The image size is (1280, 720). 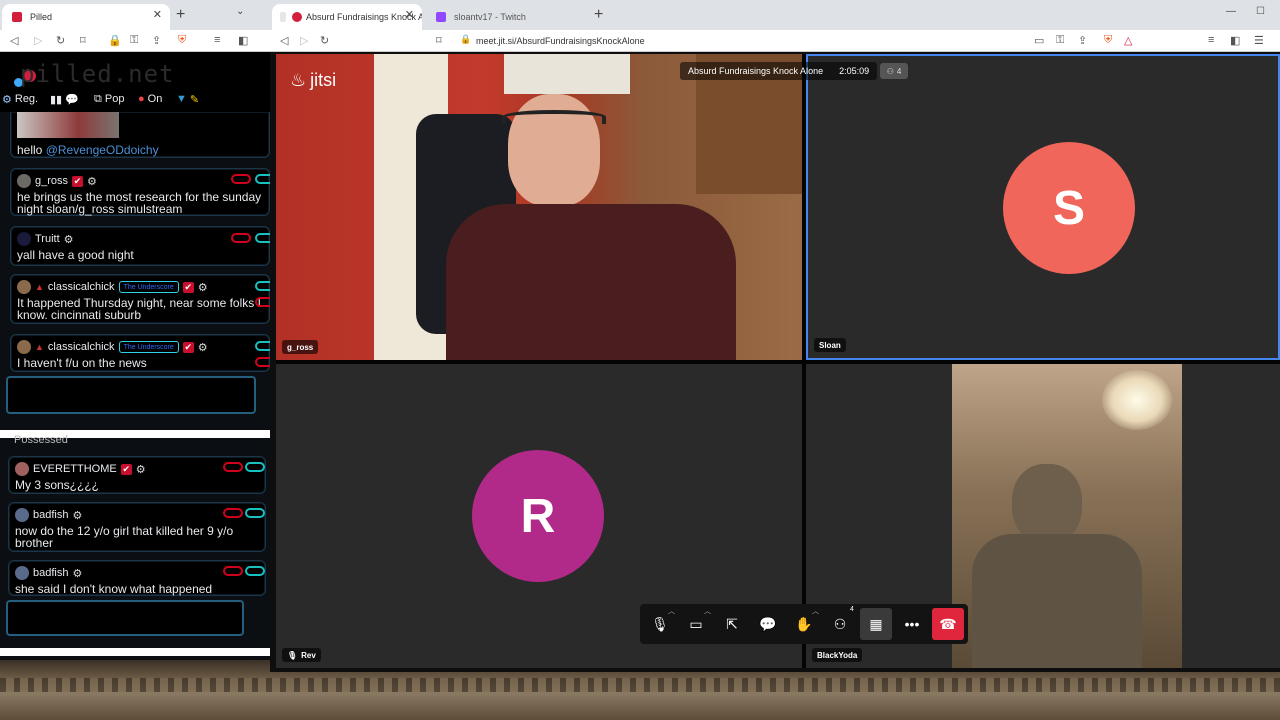 I want to click on layout-toggle-button: ▮▮ 💬, so click(x=64, y=99).